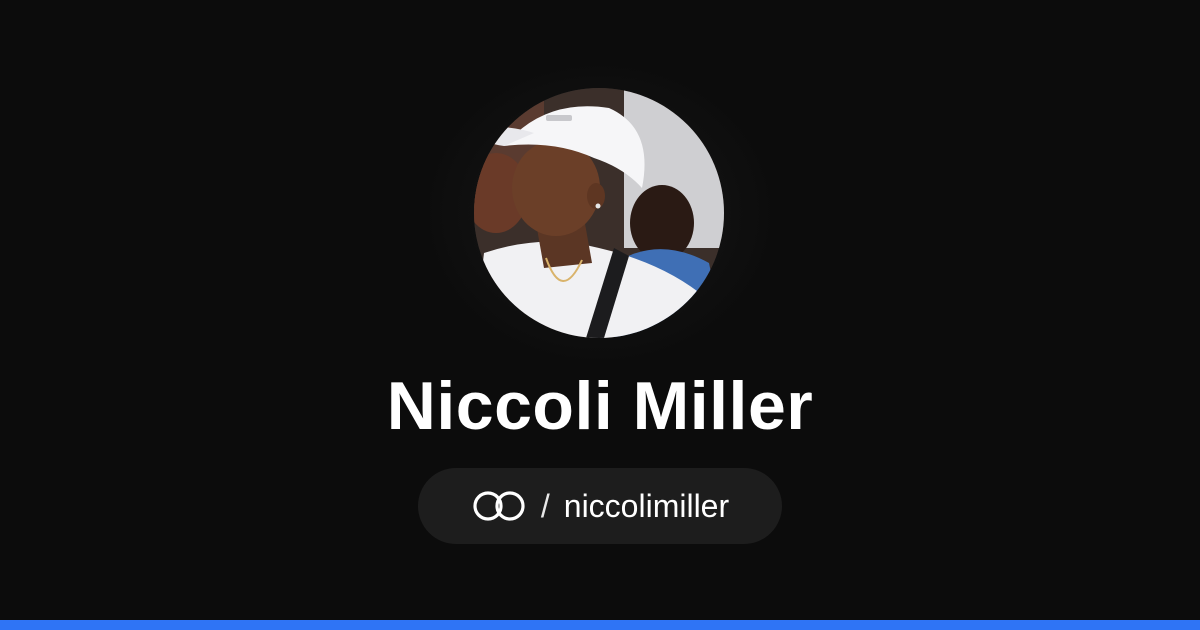  Describe the element at coordinates (499, 506) in the screenshot. I see `interlocking-rings-logo-icon` at that location.